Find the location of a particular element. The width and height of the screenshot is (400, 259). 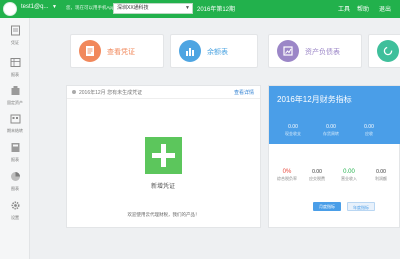

help-link: 帮助 is located at coordinates (363, 8).